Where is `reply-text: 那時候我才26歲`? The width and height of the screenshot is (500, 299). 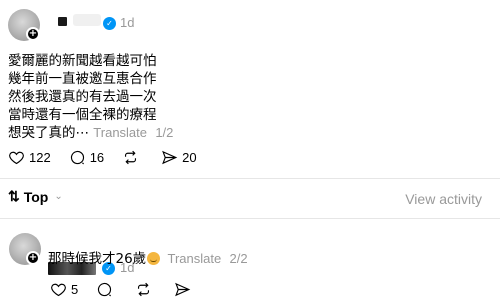 reply-text: 那時候我才26歲 is located at coordinates (97, 259).